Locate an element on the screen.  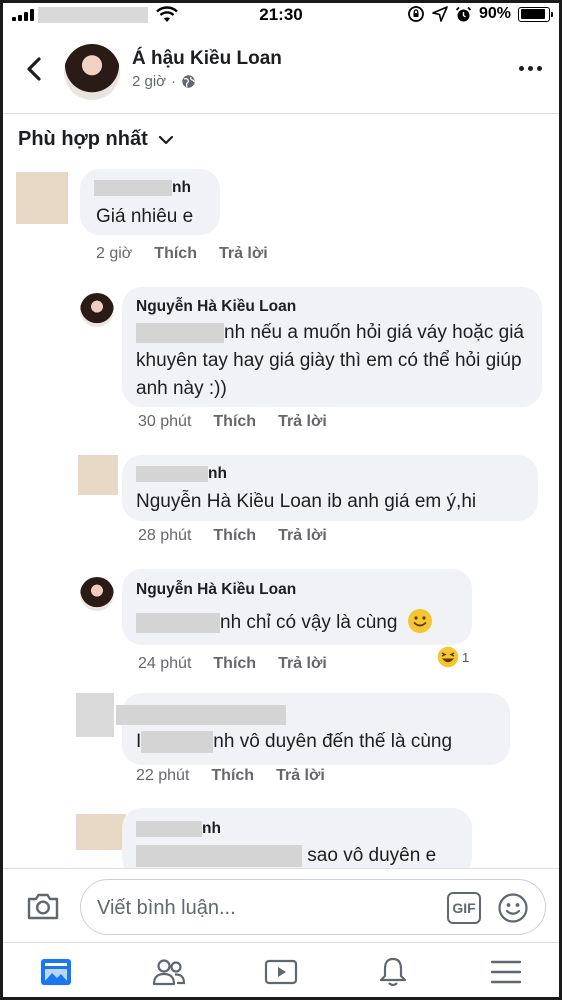
smile-emoji-icon is located at coordinates (419, 621).